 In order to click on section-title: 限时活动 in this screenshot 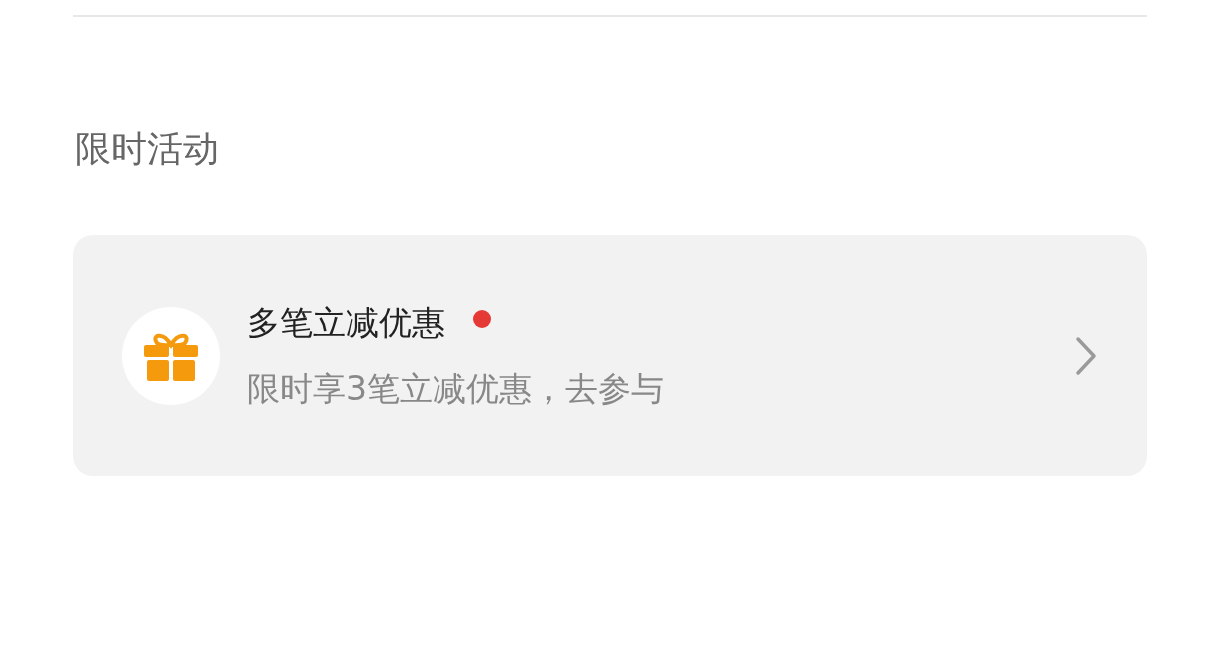, I will do `click(147, 149)`.